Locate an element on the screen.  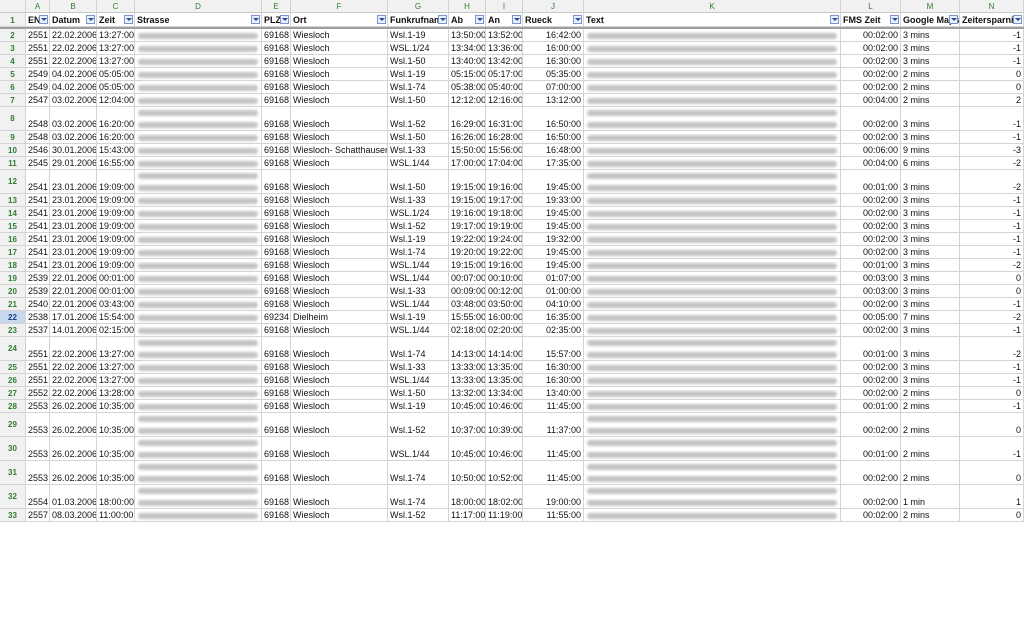
row-number: 29 is located at coordinates (13, 425).